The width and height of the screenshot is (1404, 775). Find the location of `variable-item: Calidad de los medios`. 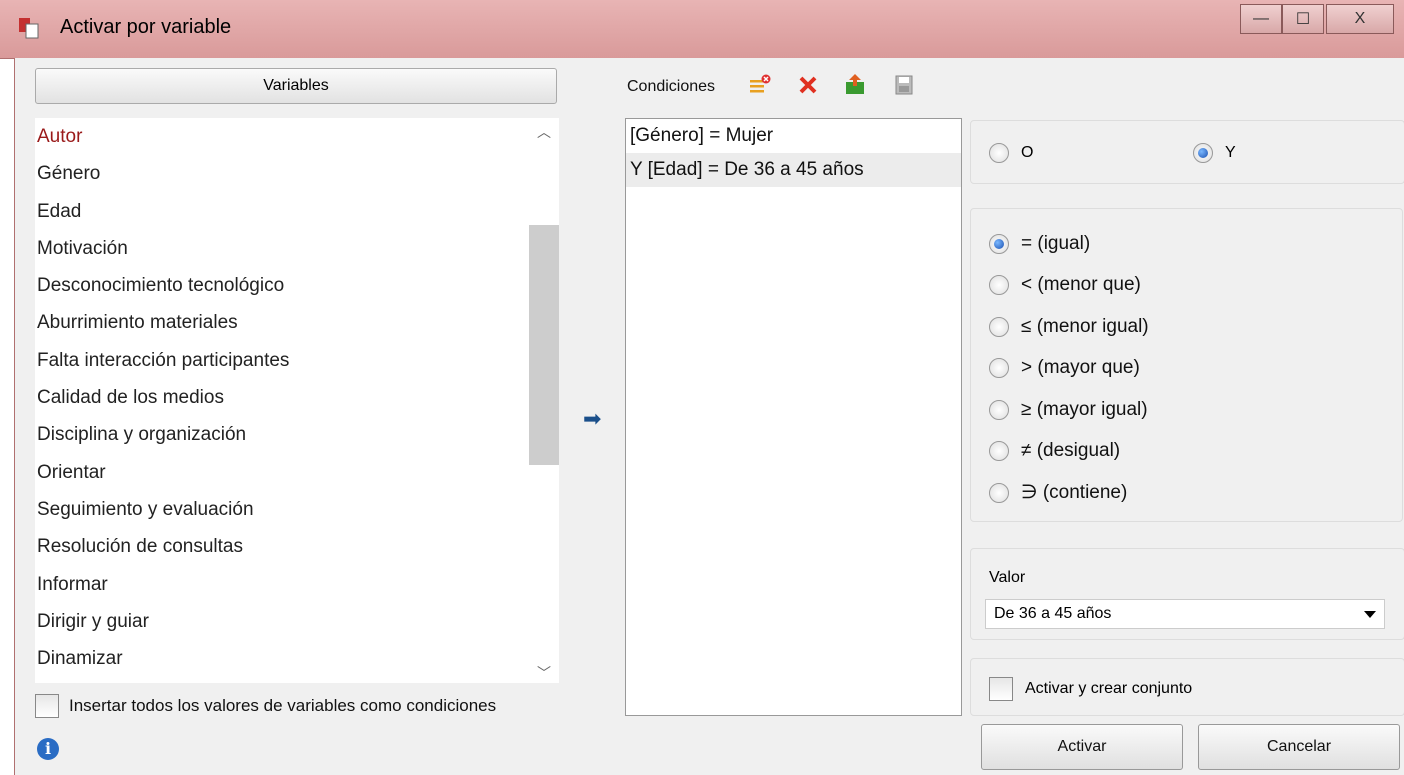

variable-item: Calidad de los medios is located at coordinates (296, 397).